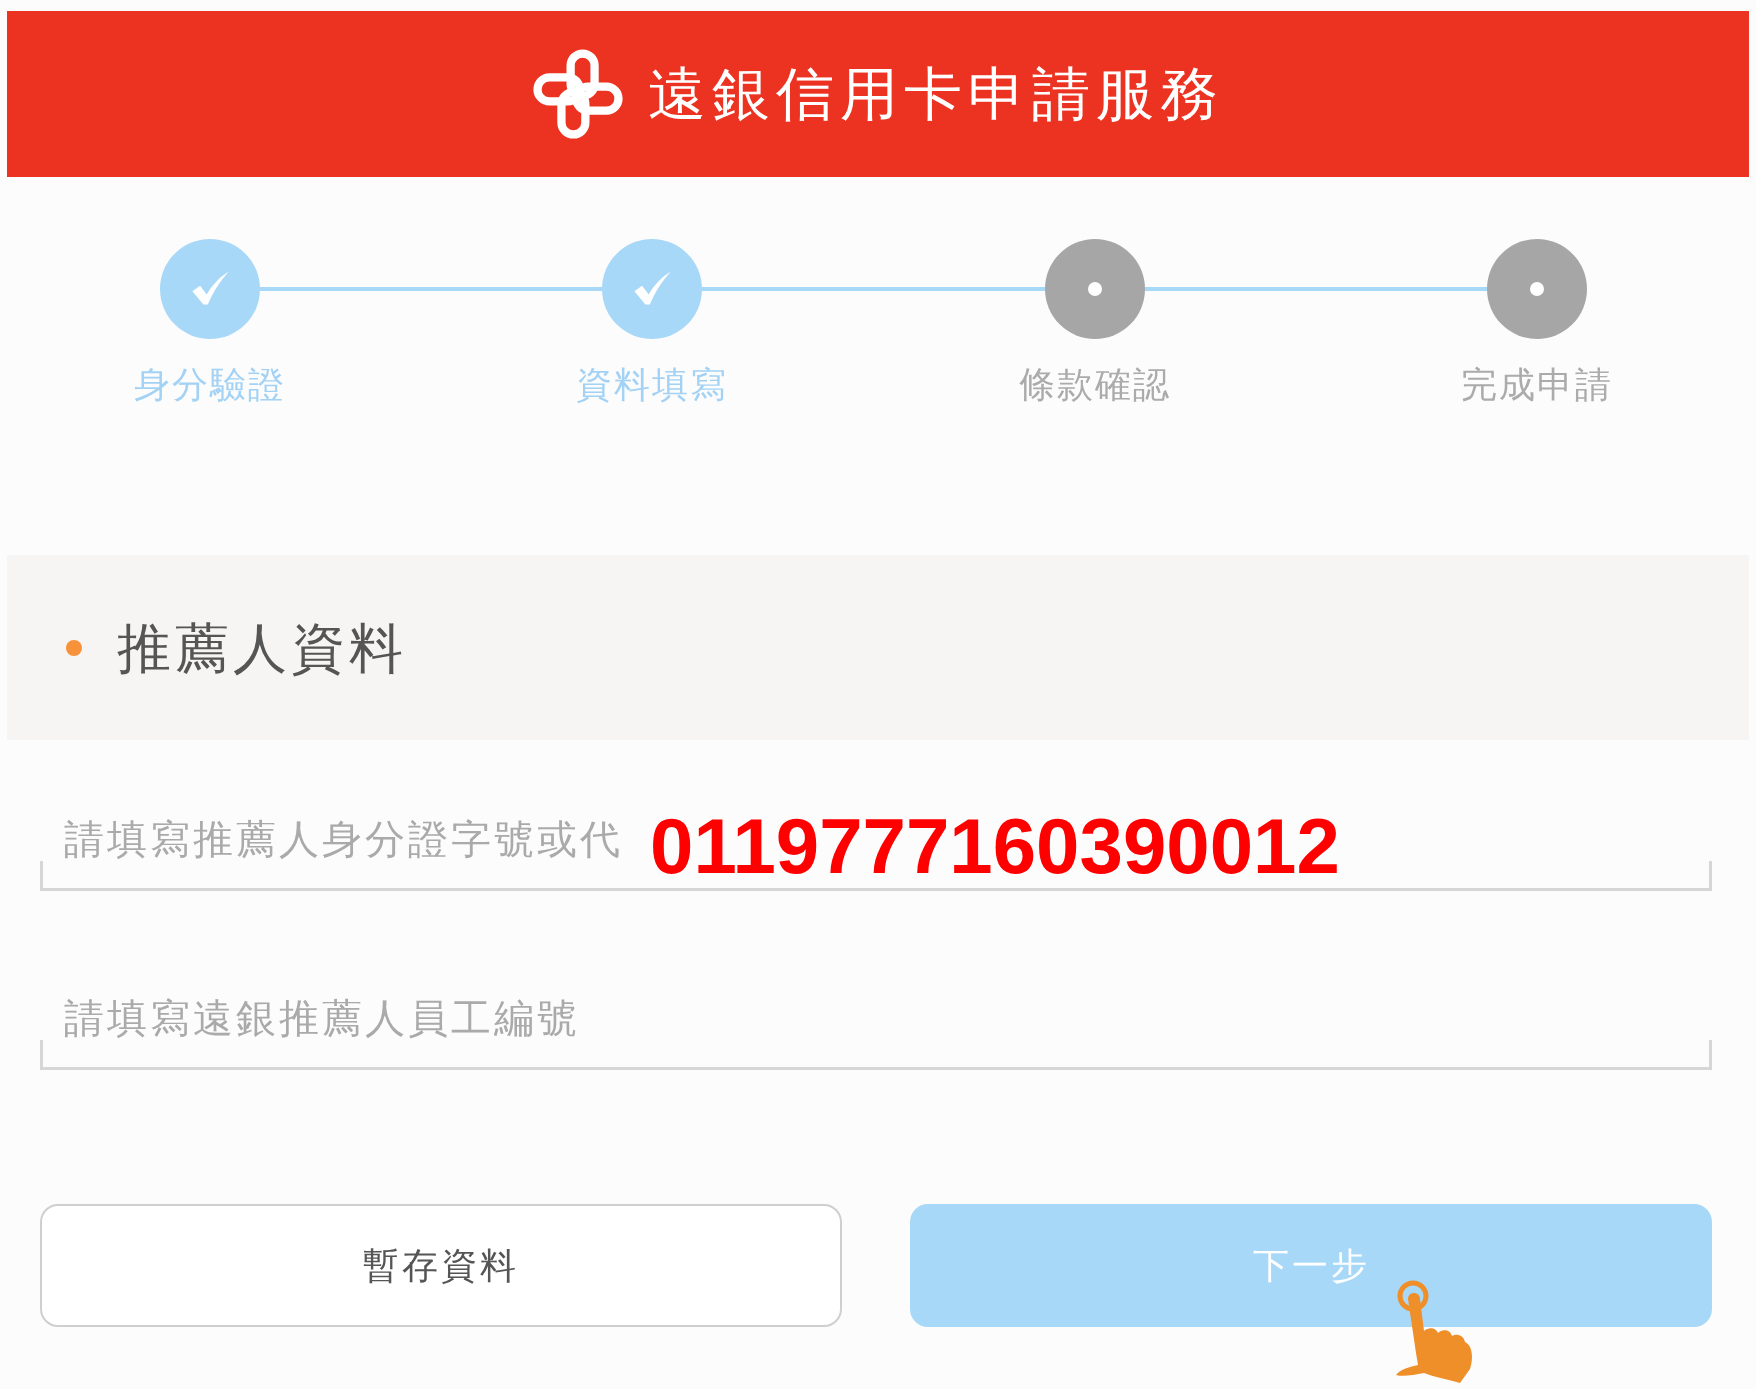 The height and width of the screenshot is (1389, 1756). Describe the element at coordinates (1537, 385) in the screenshot. I see `step-label: 完成申請` at that location.